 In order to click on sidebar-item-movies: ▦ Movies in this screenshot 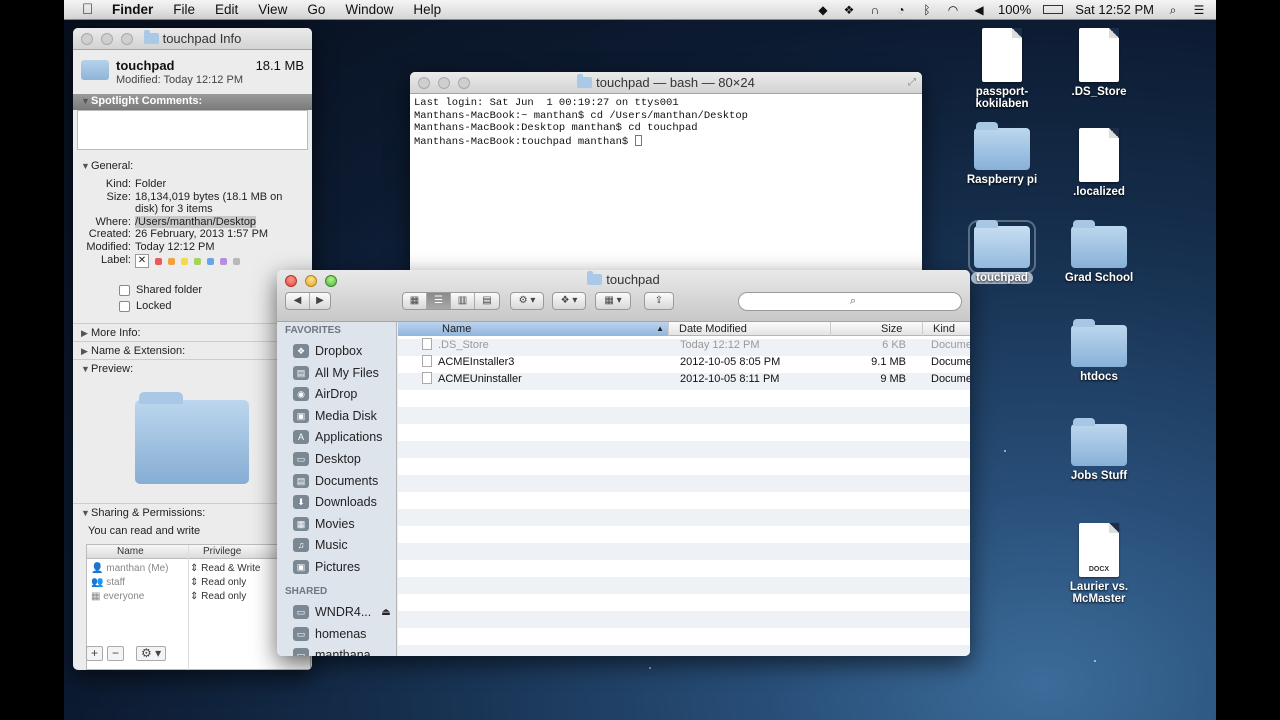, I will do `click(324, 524)`.